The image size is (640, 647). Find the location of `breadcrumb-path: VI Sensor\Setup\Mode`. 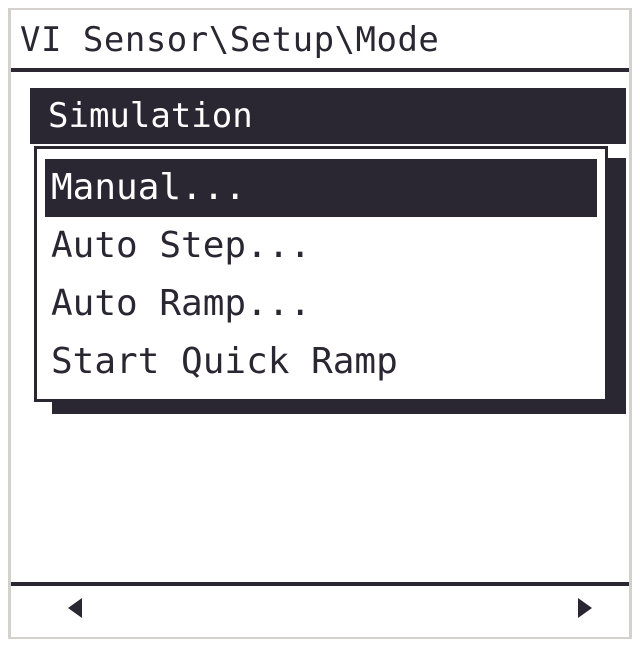

breadcrumb-path: VI Sensor\Setup\Mode is located at coordinates (230, 40).